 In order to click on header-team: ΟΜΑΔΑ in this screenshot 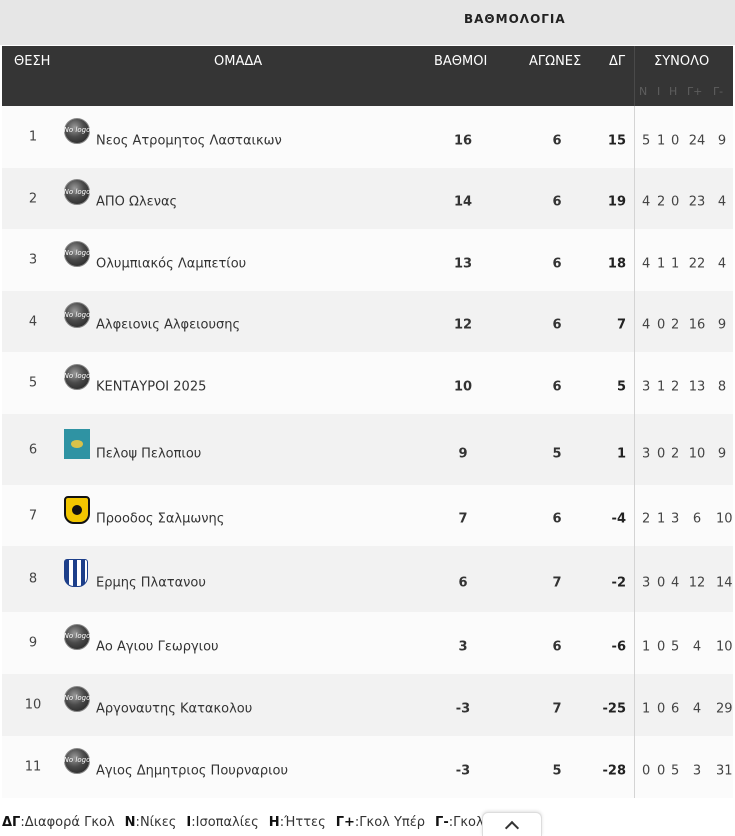, I will do `click(238, 61)`.